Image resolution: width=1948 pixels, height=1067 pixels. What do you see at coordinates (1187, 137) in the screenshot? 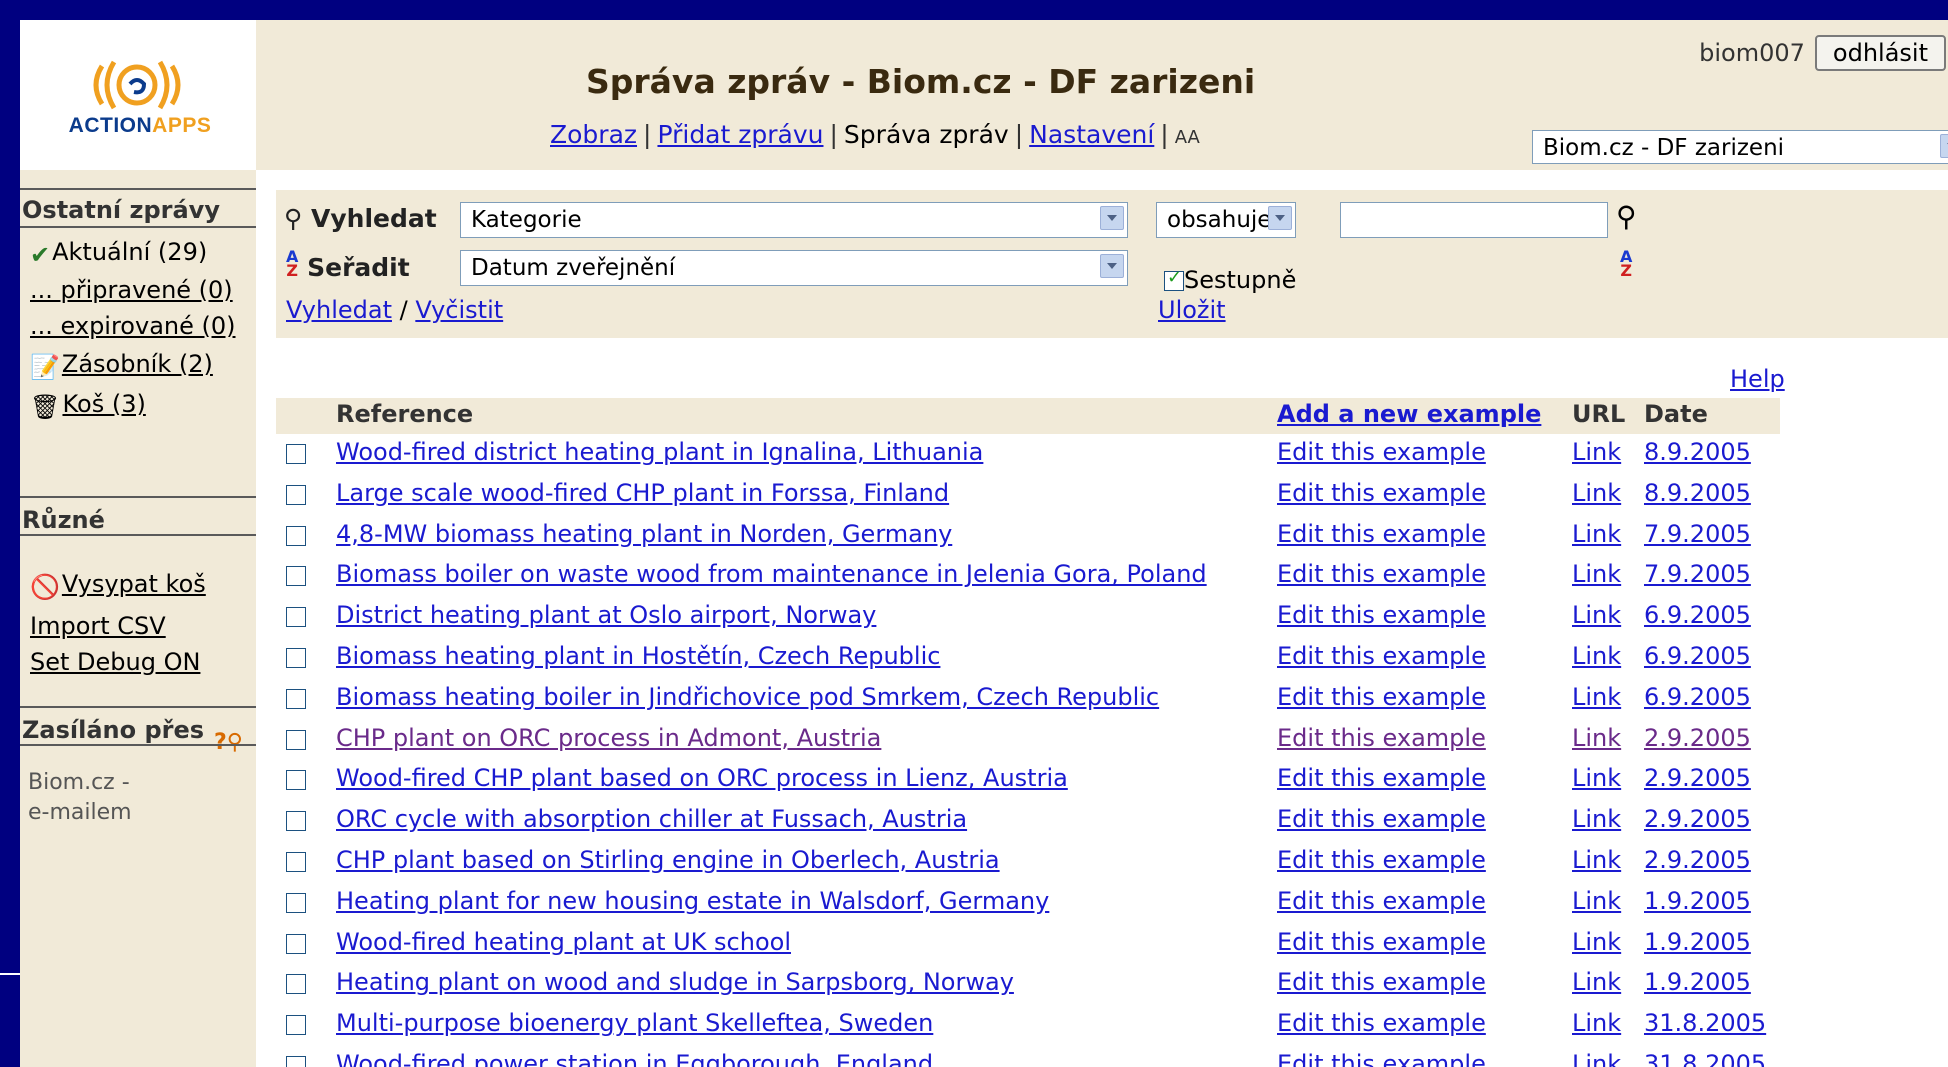
I see `font-size-toggle: AA` at bounding box center [1187, 137].